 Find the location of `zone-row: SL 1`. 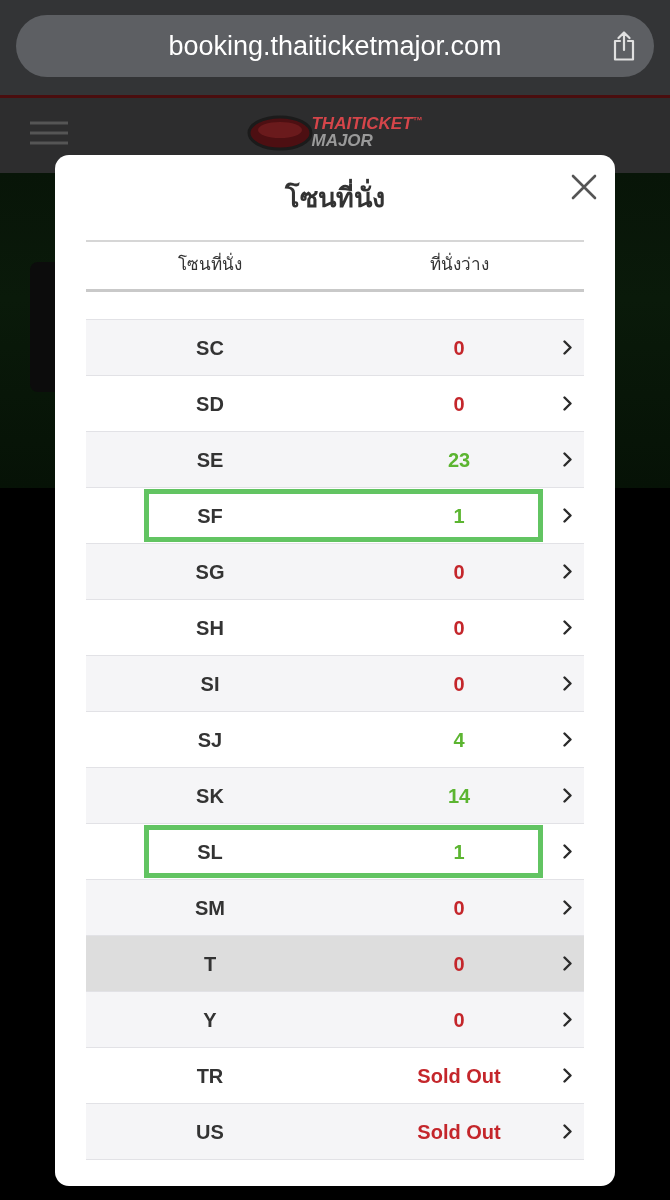

zone-row: SL 1 is located at coordinates (335, 852).